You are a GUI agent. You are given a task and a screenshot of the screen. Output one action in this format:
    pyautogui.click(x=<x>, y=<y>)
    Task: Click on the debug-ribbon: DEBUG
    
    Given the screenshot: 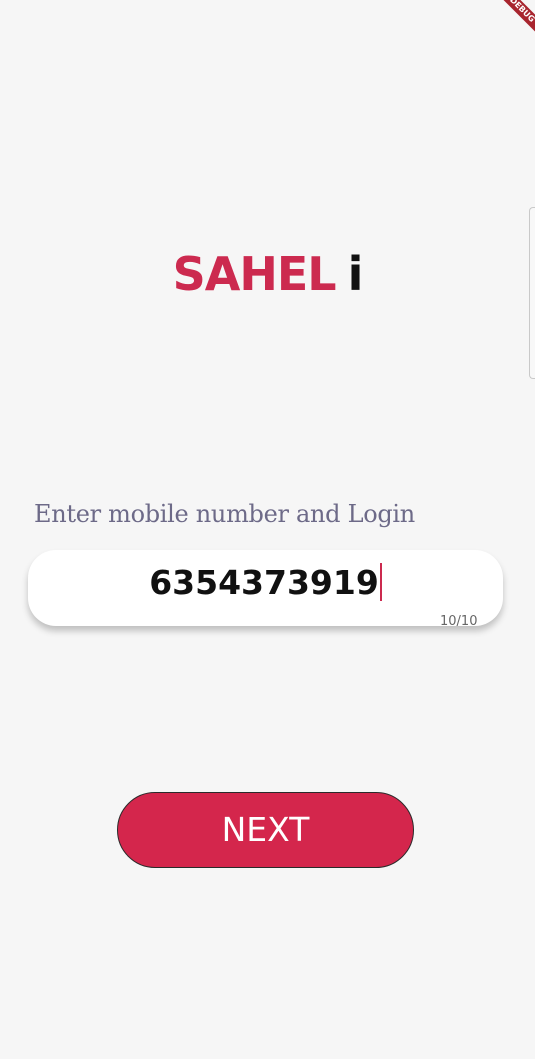 What is the action you would take?
    pyautogui.click(x=515, y=19)
    